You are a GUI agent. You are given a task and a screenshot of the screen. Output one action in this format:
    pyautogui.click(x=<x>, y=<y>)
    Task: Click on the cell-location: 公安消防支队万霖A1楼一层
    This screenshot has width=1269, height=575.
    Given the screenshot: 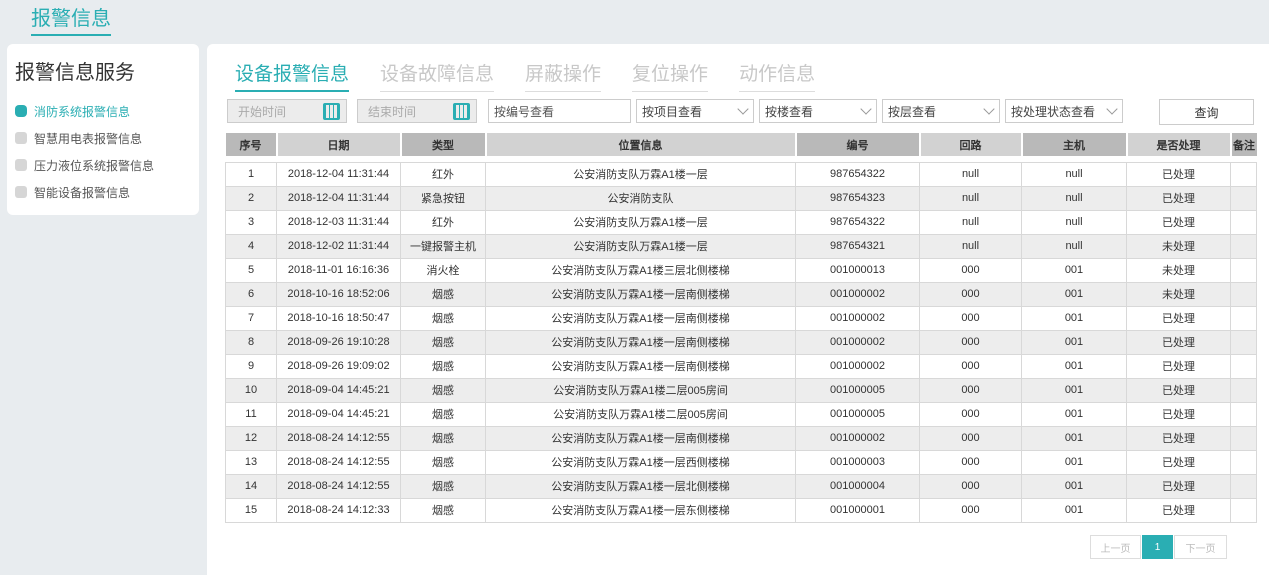 What is the action you would take?
    pyautogui.click(x=640, y=174)
    